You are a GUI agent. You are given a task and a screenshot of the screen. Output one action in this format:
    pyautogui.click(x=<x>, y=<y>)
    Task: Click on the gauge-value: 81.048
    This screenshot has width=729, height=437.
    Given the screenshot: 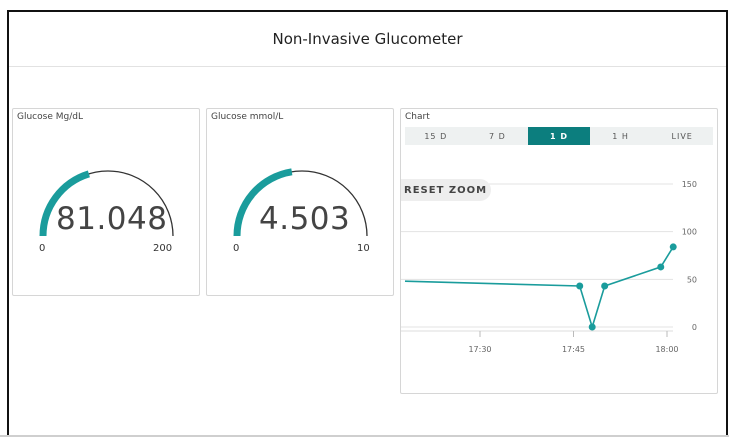 What is the action you would take?
    pyautogui.click(x=112, y=219)
    